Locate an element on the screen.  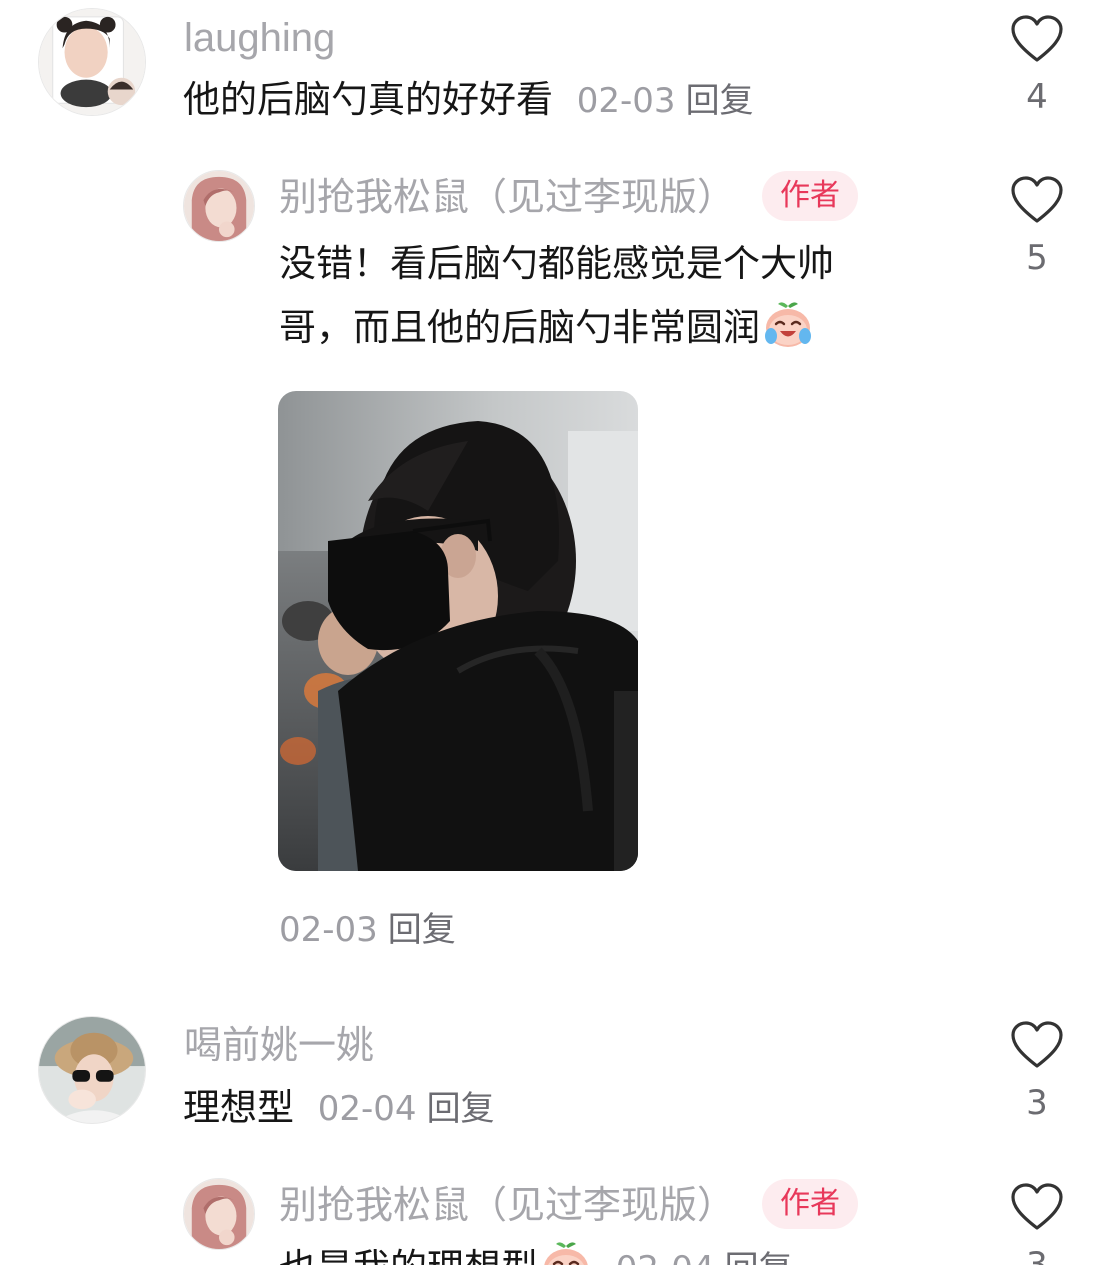
comment-date: 02-03 is located at coordinates (328, 930).